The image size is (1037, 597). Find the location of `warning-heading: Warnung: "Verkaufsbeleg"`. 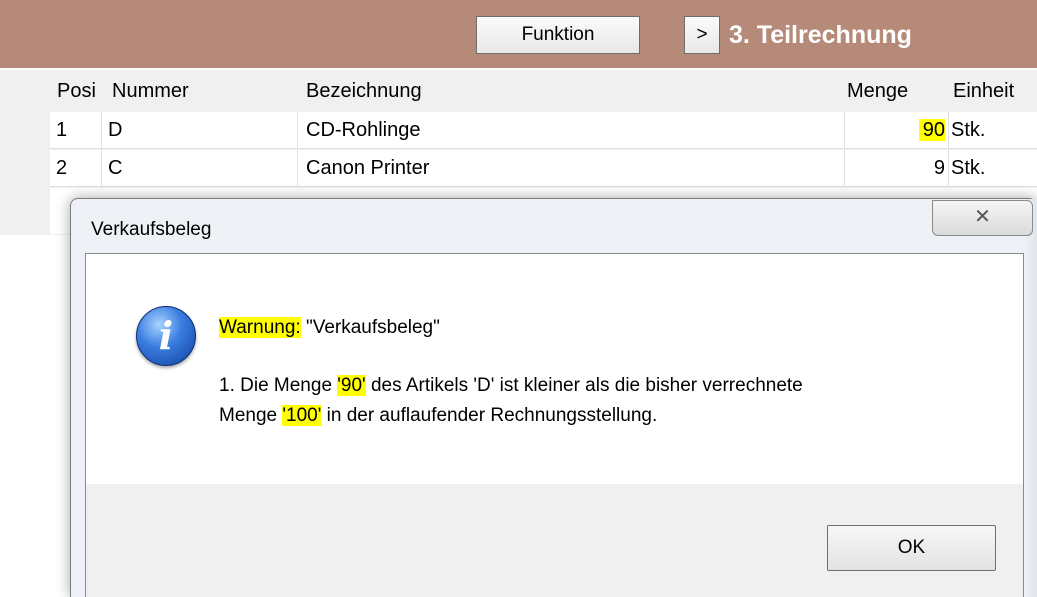

warning-heading: Warnung: "Verkaufsbeleg" is located at coordinates (329, 328).